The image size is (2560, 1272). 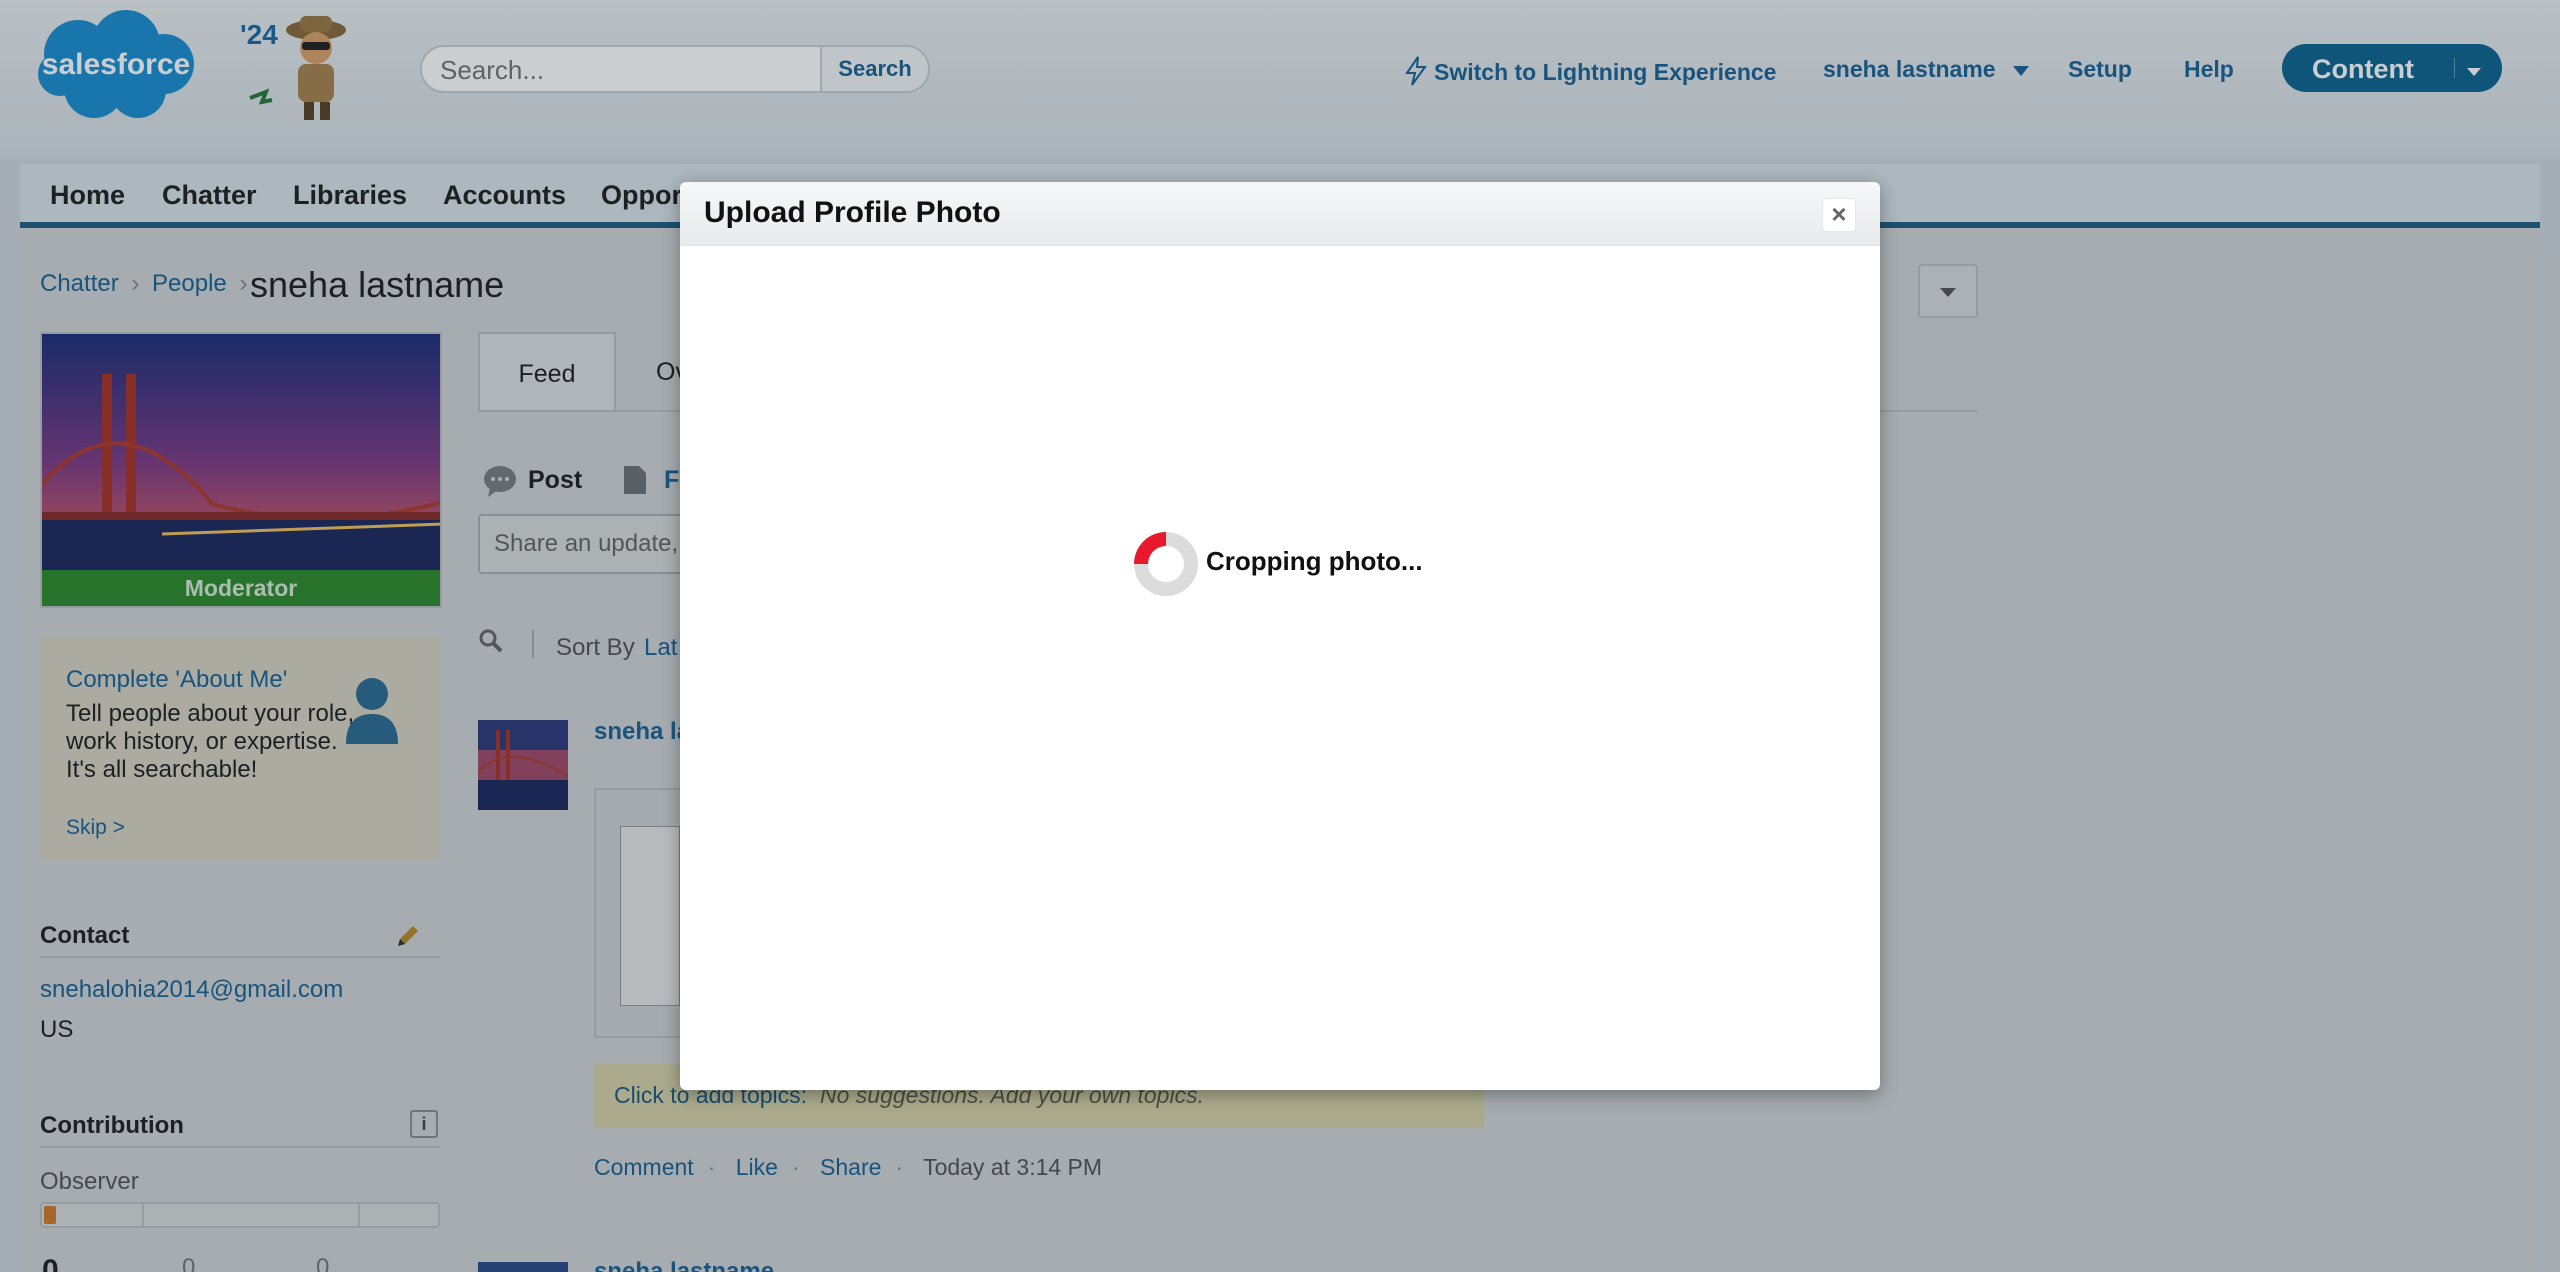 I want to click on loading-spinner-icon, so click(x=1166, y=564).